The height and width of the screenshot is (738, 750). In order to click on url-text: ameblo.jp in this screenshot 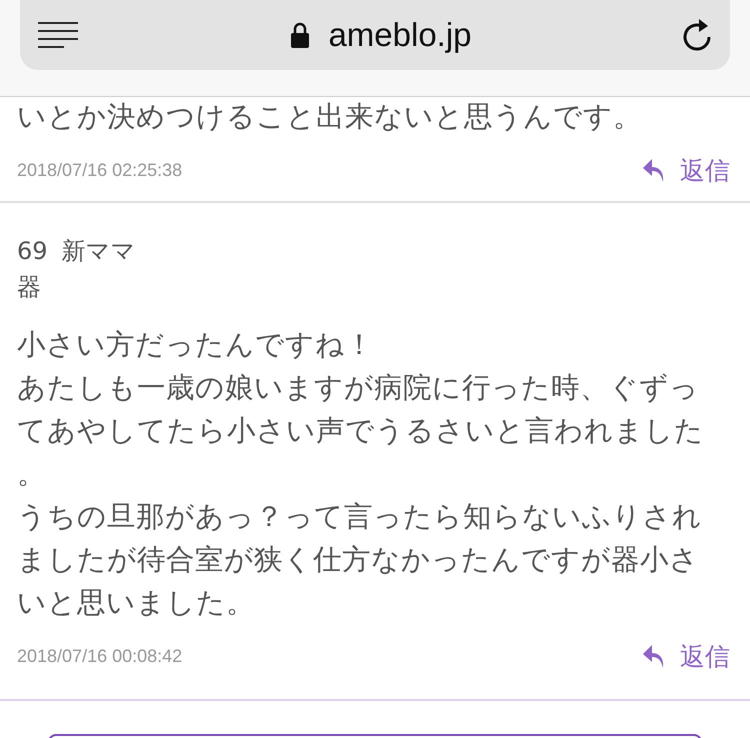, I will do `click(400, 35)`.